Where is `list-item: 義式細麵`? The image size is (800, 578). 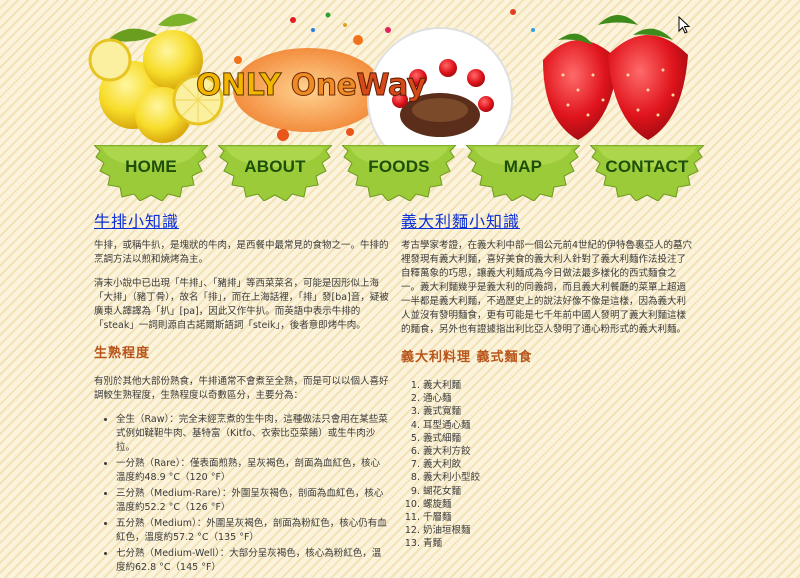
list-item: 義式細麵 is located at coordinates (559, 438).